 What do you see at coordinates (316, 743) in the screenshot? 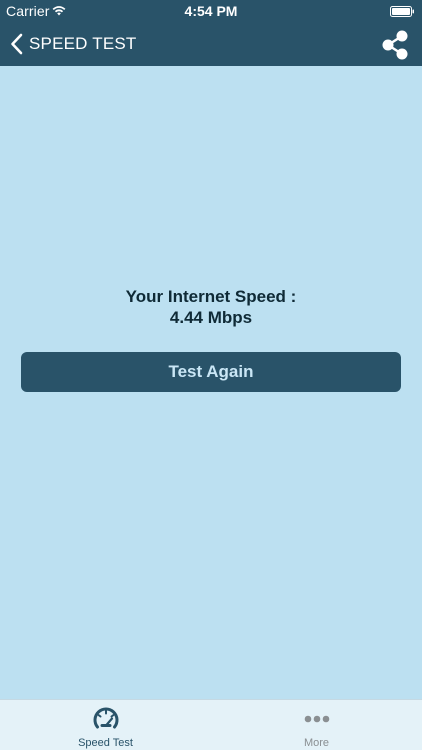
I see `tab-label-more: More` at bounding box center [316, 743].